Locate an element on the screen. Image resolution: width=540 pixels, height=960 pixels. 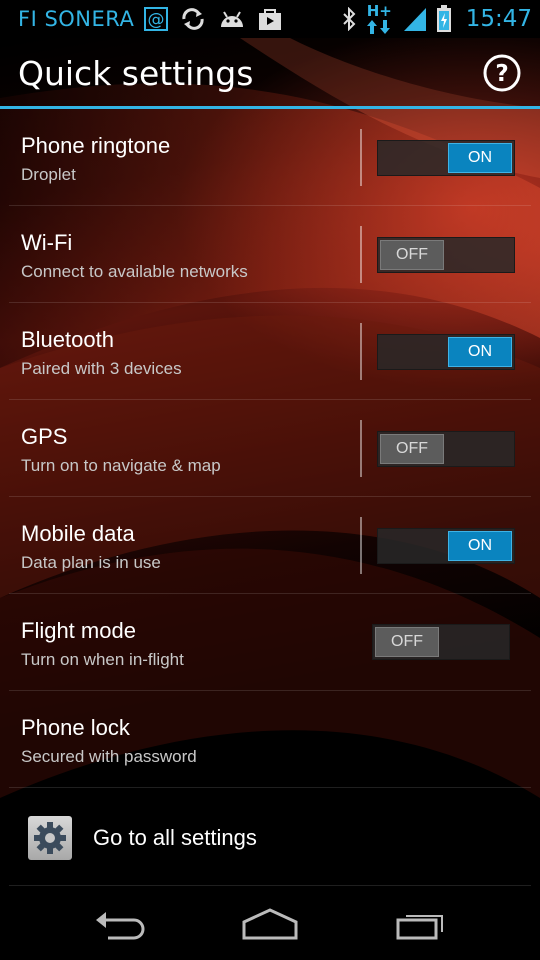
signal-icon is located at coordinates (415, 19).